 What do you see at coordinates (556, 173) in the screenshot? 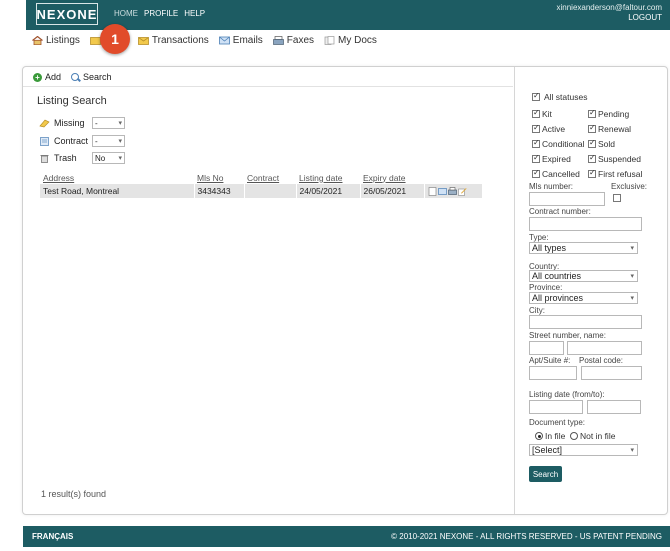
I see `status-cancelled-checkbox: Cancelled` at bounding box center [556, 173].